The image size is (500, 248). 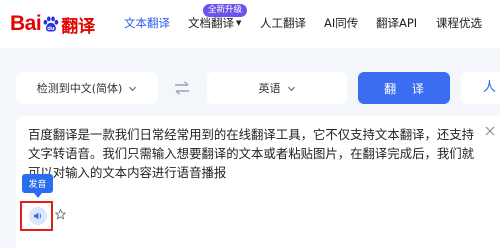 I want to click on target-language-select: 英语, so click(x=277, y=88).